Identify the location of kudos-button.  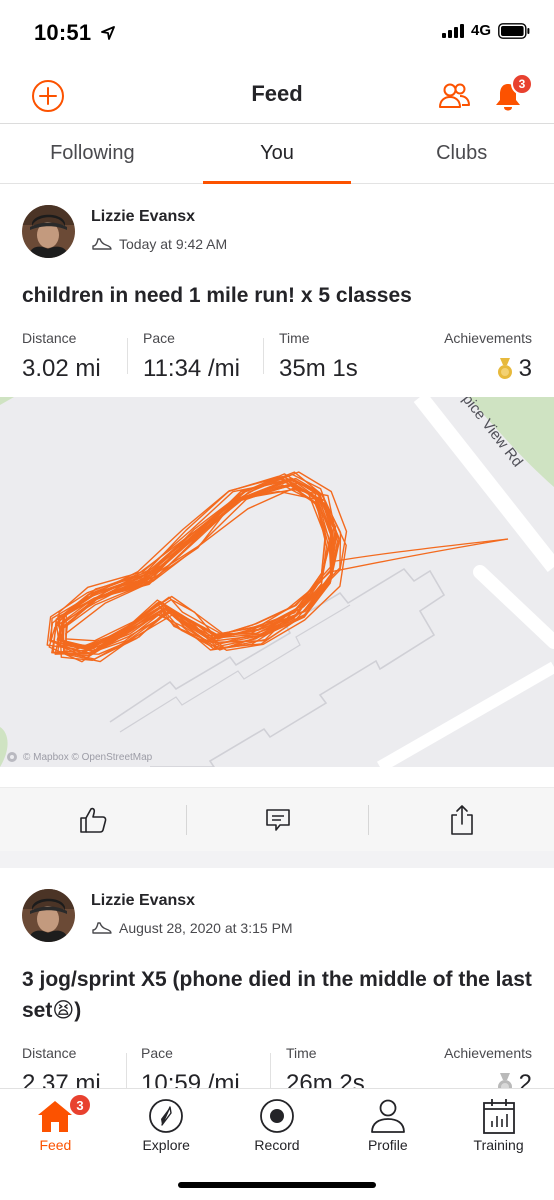
(92, 820).